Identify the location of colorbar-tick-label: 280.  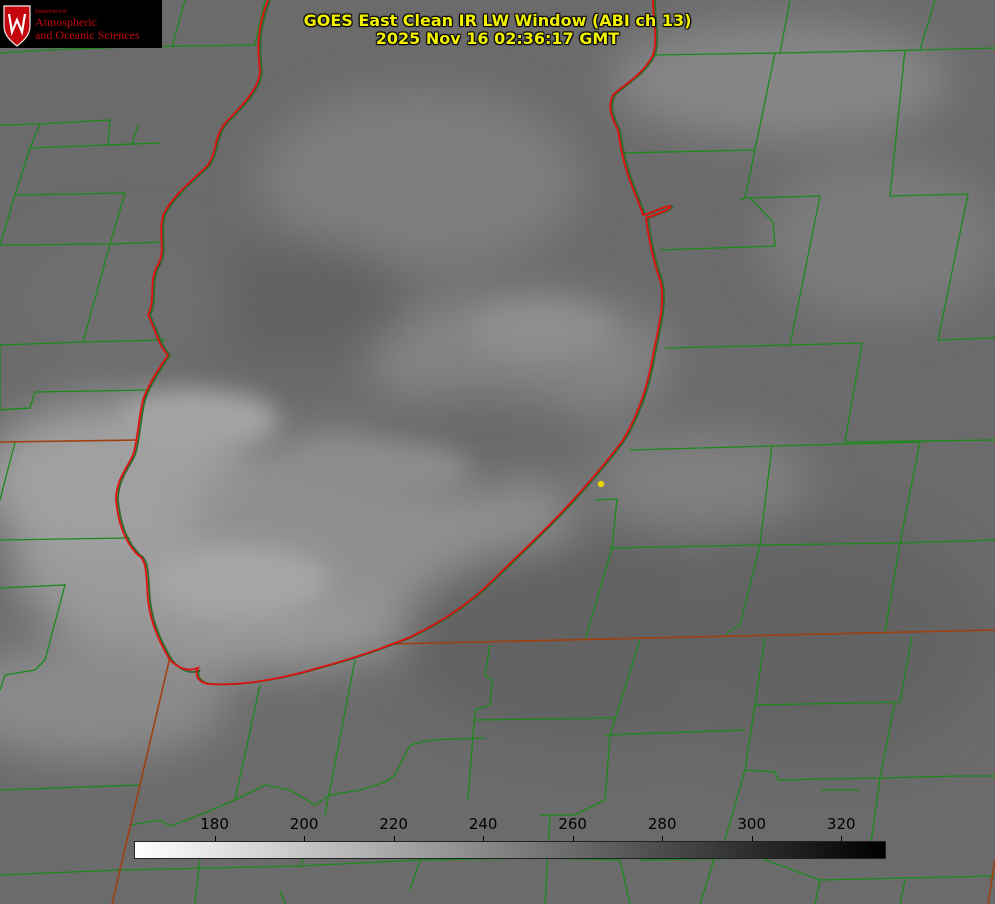
(662, 824).